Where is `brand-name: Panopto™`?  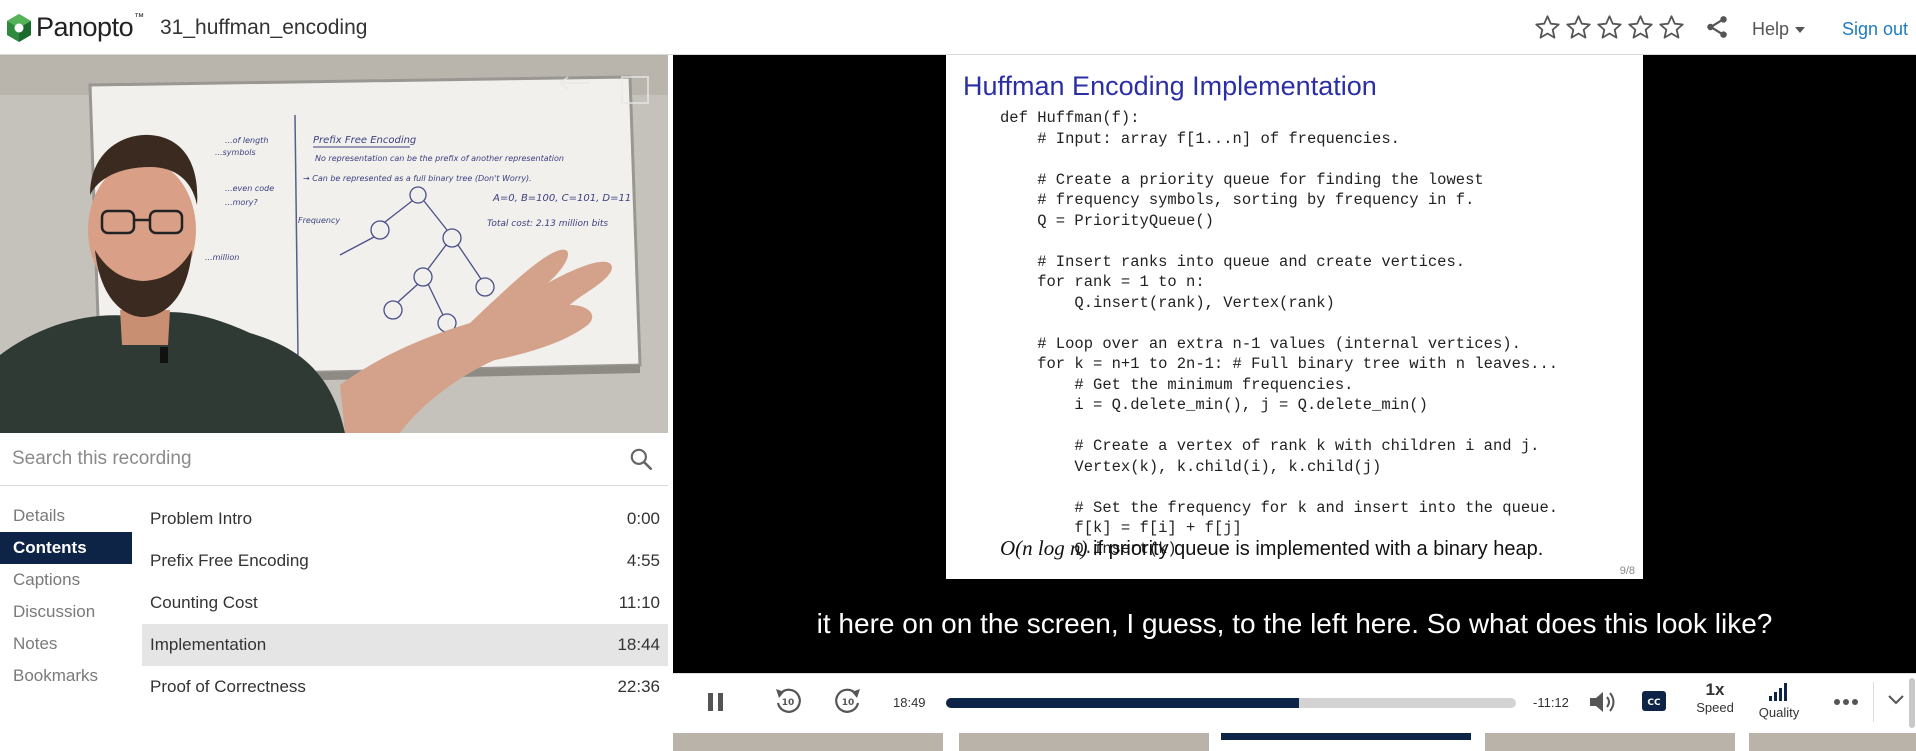 brand-name: Panopto™ is located at coordinates (90, 27).